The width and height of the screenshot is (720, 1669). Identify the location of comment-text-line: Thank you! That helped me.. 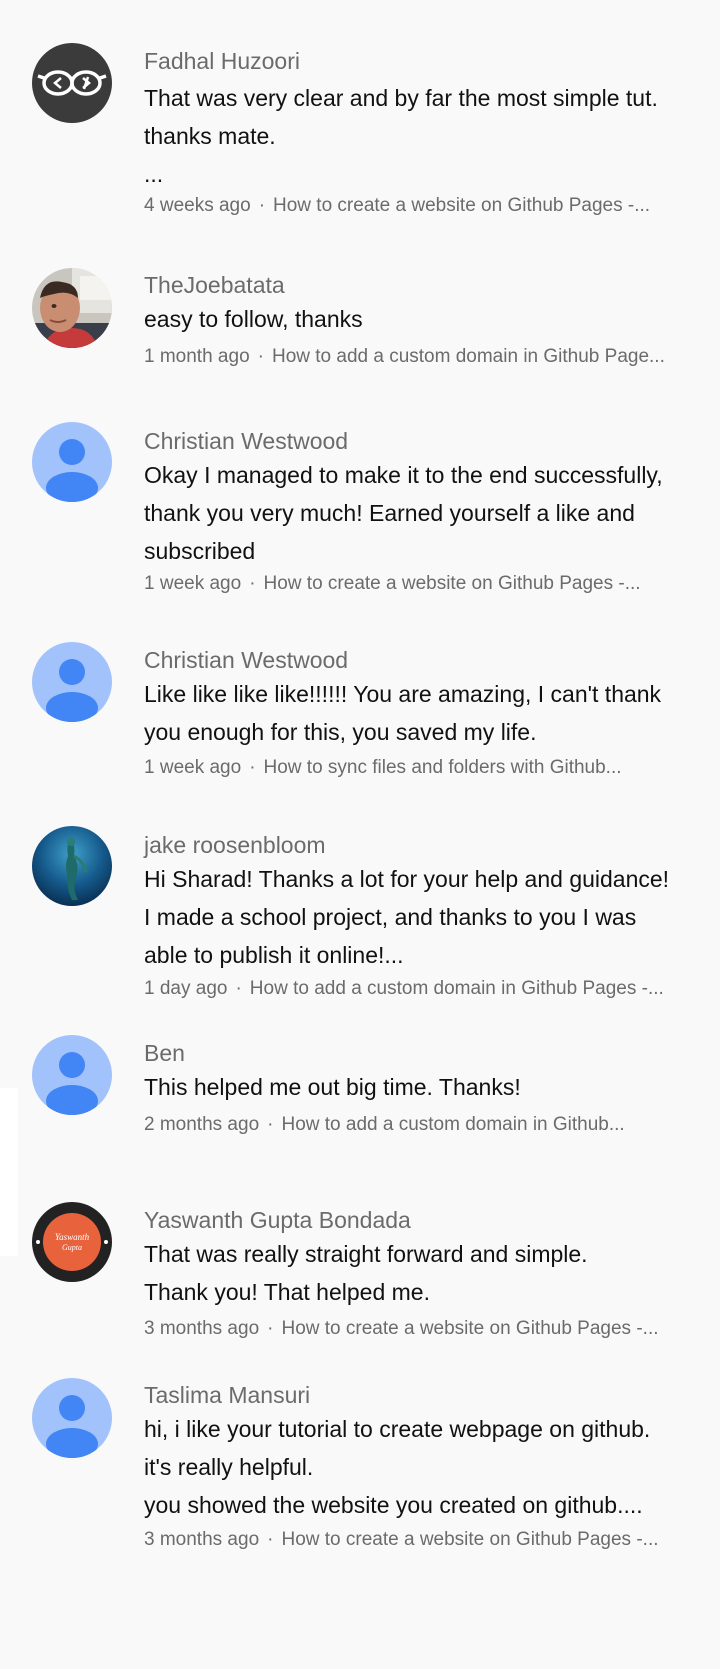
(287, 1292).